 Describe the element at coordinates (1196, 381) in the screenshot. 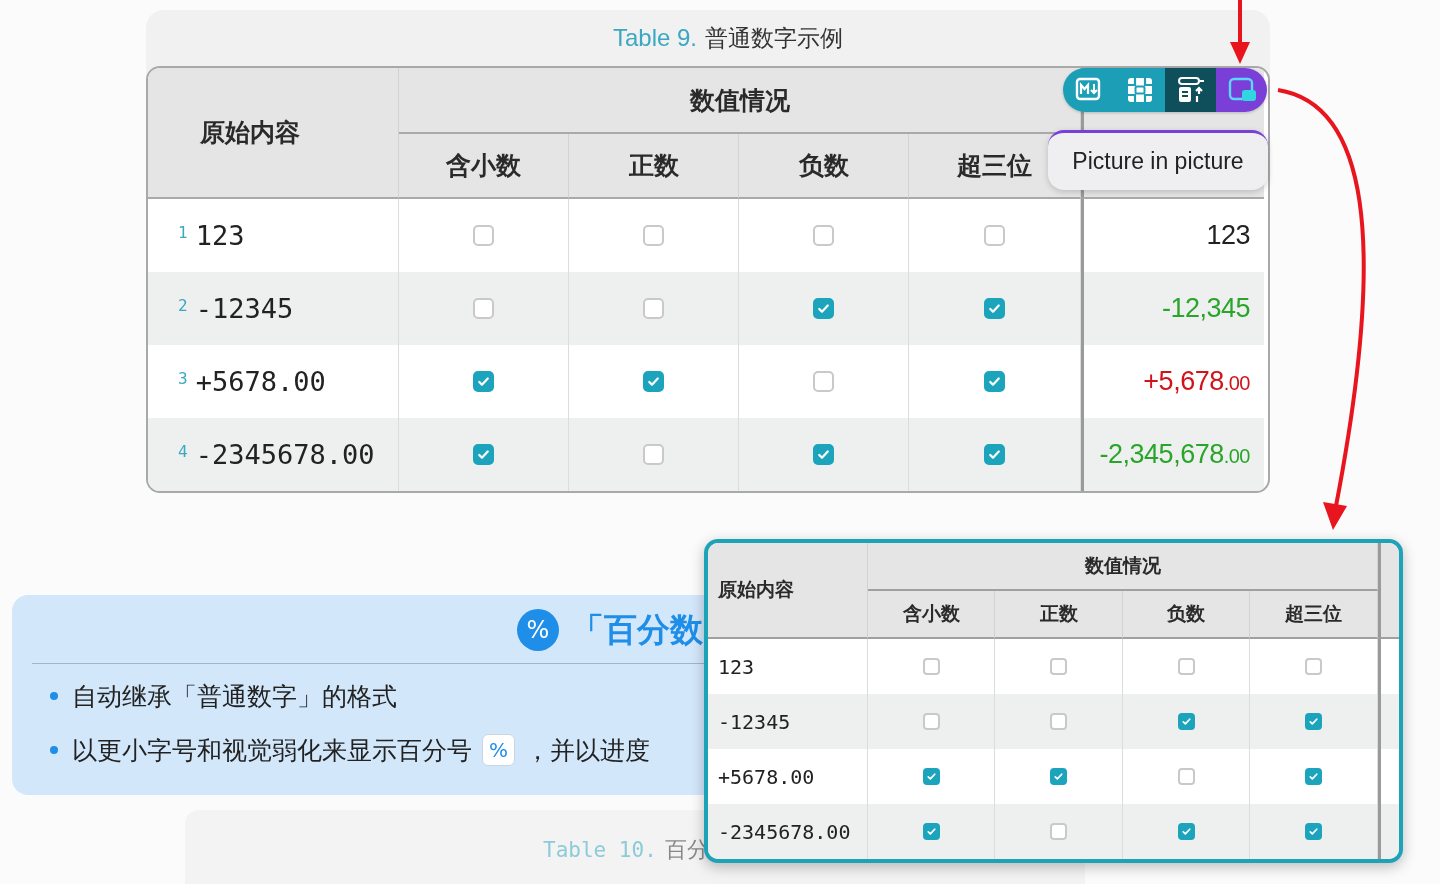

I see `number-value: +5,678.00` at that location.